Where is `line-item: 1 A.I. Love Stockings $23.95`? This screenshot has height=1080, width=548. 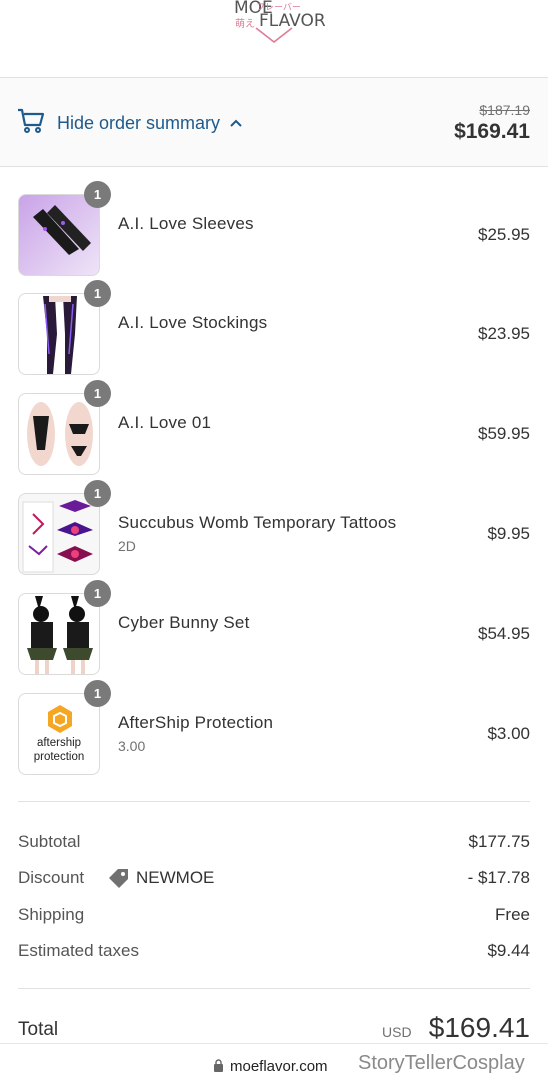 line-item: 1 A.I. Love Stockings $23.95 is located at coordinates (274, 336).